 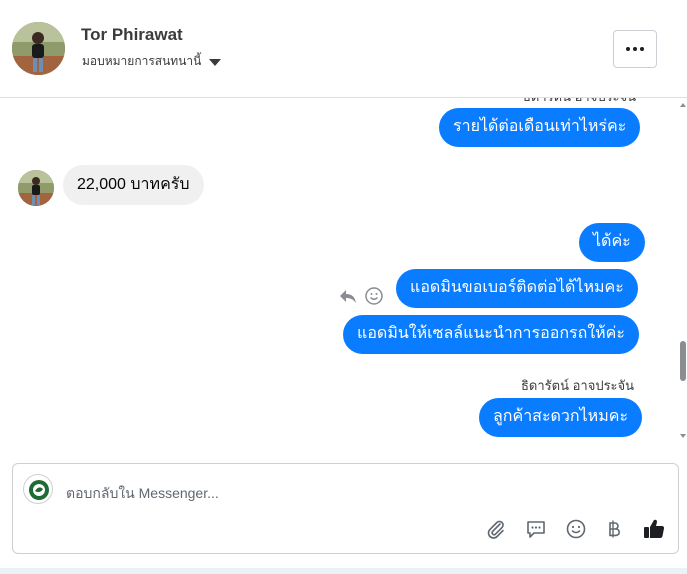 I want to click on saved-reply-icon, so click(x=536, y=529).